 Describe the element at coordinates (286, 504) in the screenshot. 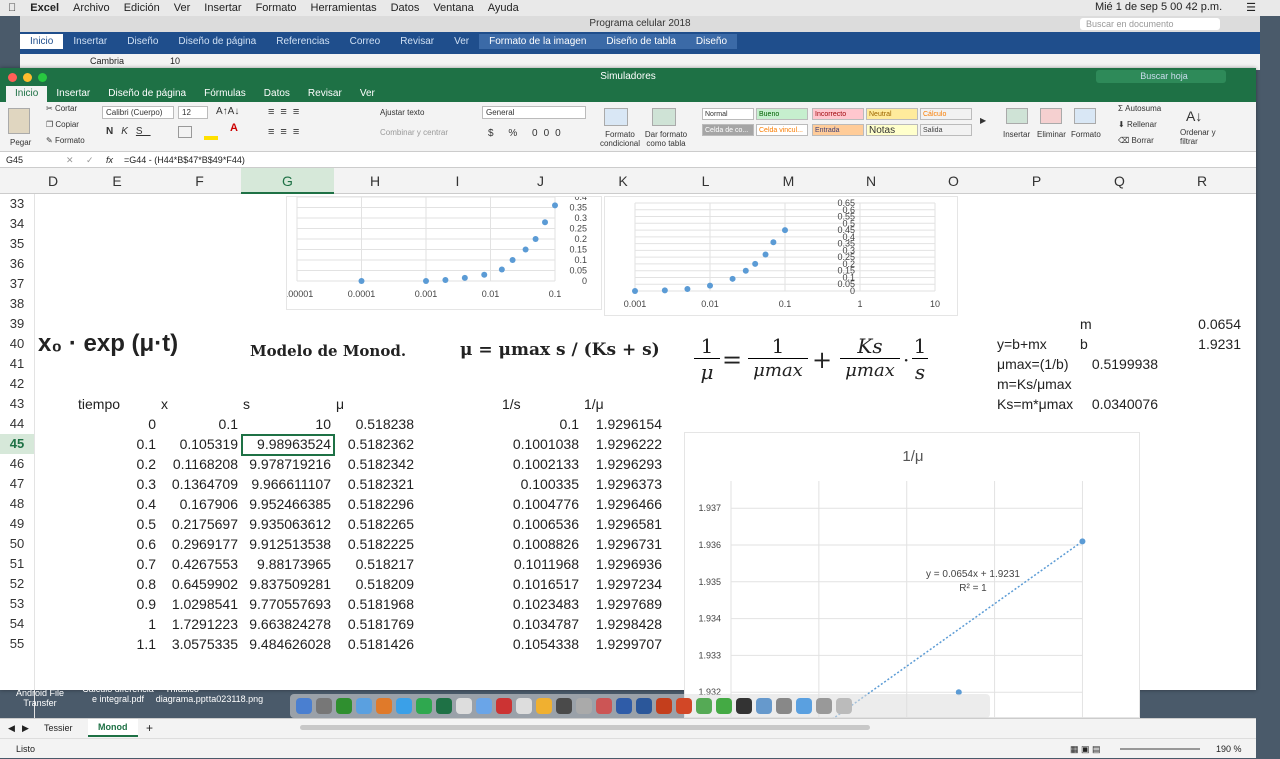

I see `table-cell: 9.952466385` at that location.